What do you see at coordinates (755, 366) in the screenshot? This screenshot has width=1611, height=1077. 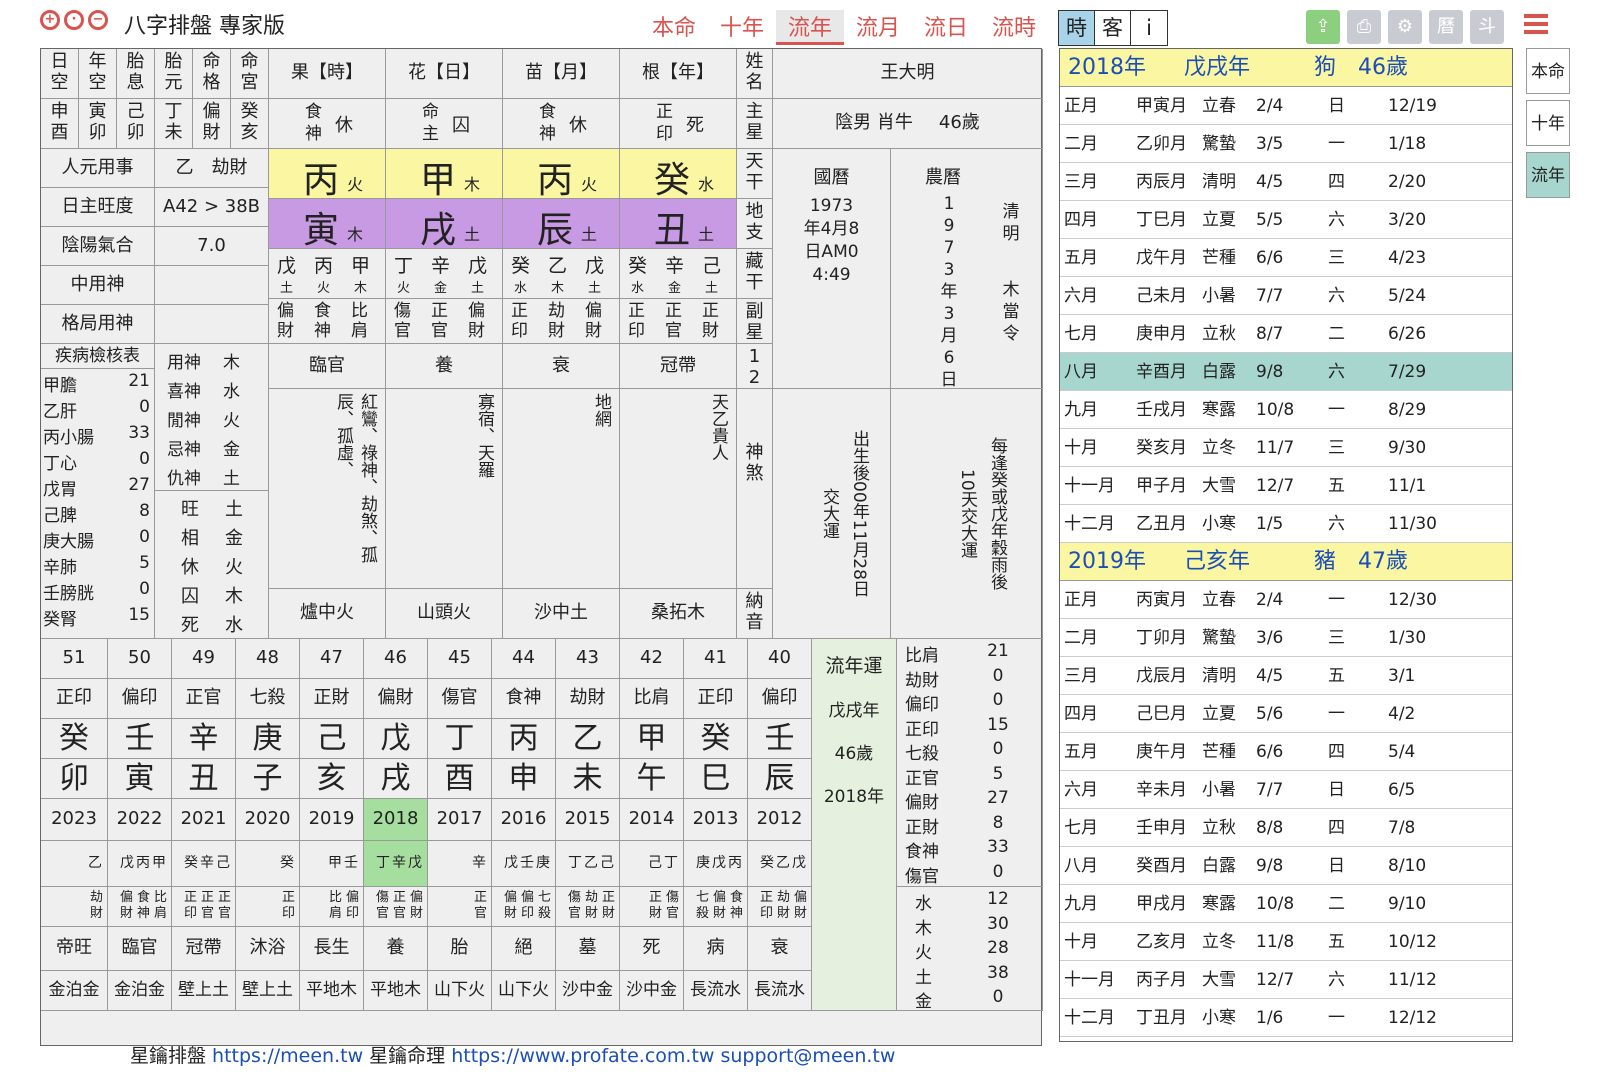 I see `luck12-label: 1 2 運` at bounding box center [755, 366].